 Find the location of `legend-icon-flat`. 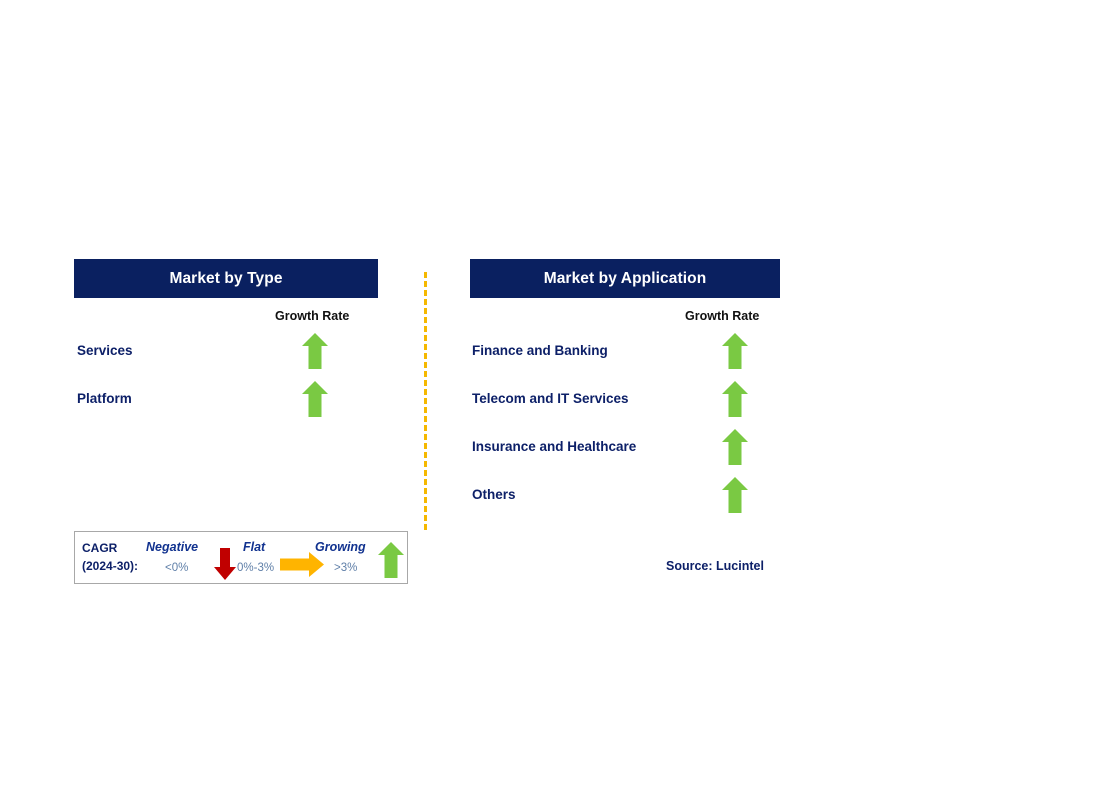

legend-icon-flat is located at coordinates (302, 567).